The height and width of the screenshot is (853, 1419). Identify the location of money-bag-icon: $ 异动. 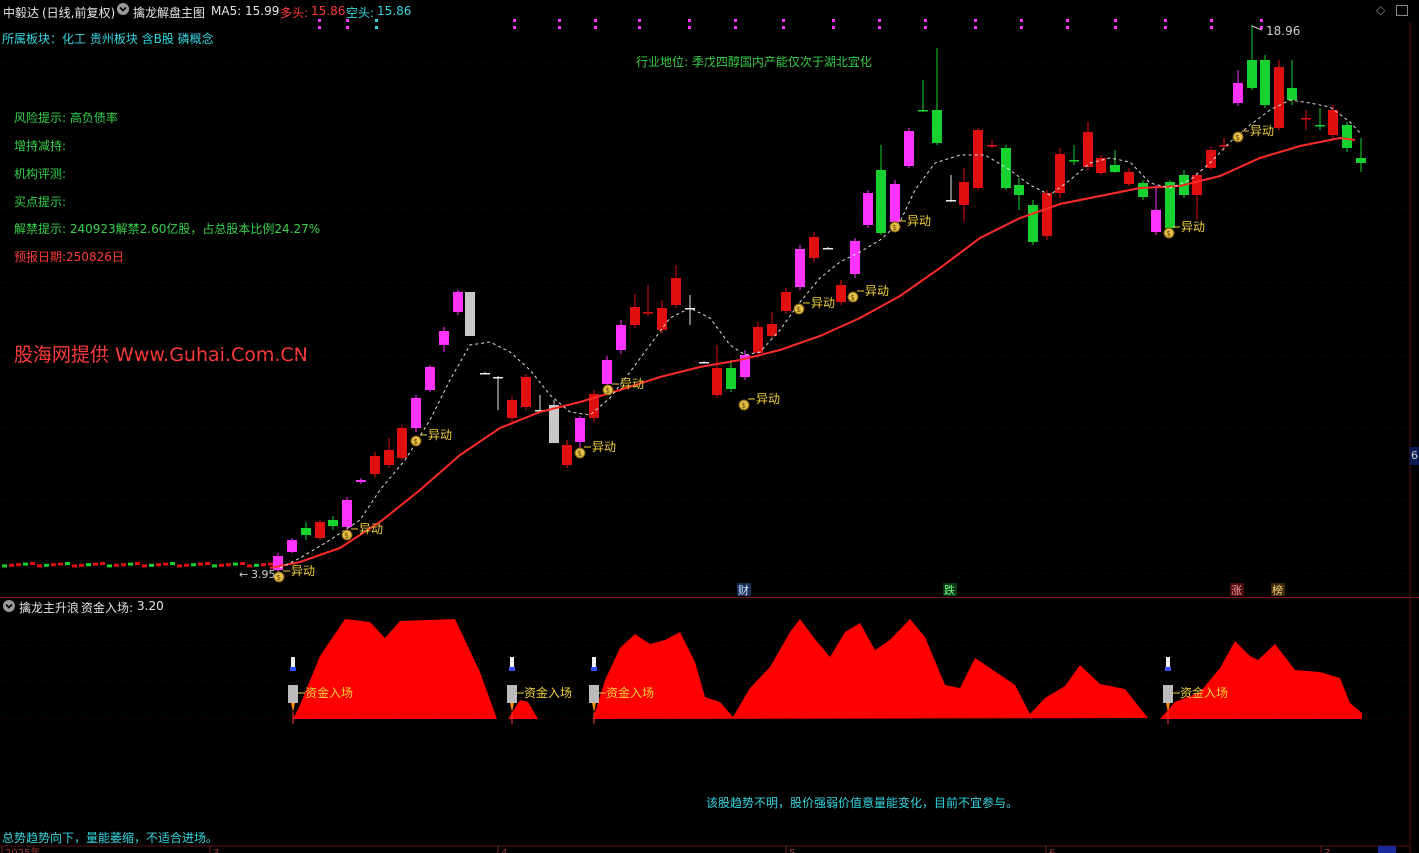
(759, 401).